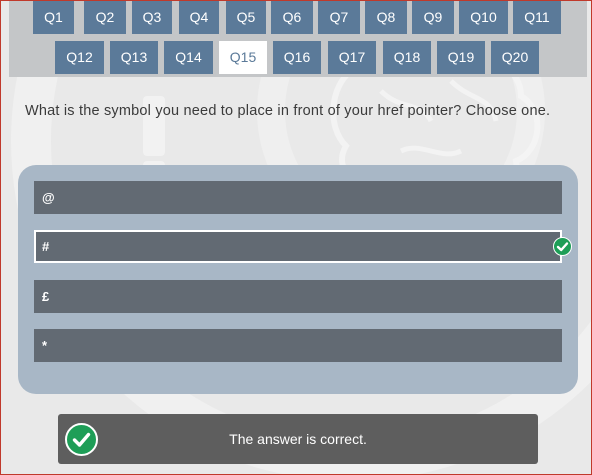 The image size is (592, 475). Describe the element at coordinates (339, 17) in the screenshot. I see `question-button-q7: Q7` at that location.